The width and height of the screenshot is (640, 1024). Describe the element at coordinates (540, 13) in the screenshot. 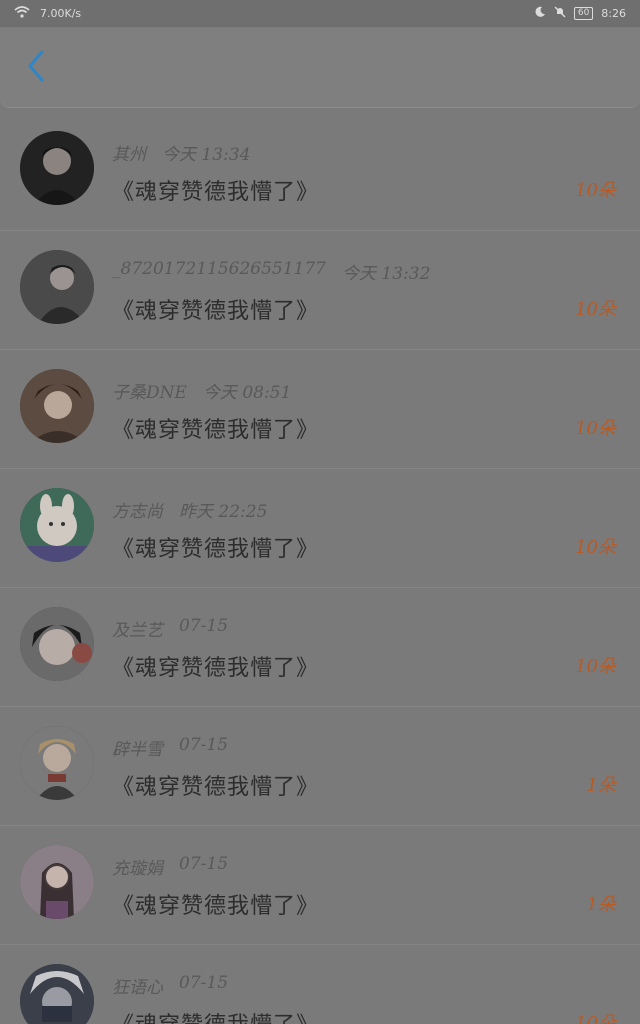

I see `moon-icon` at that location.